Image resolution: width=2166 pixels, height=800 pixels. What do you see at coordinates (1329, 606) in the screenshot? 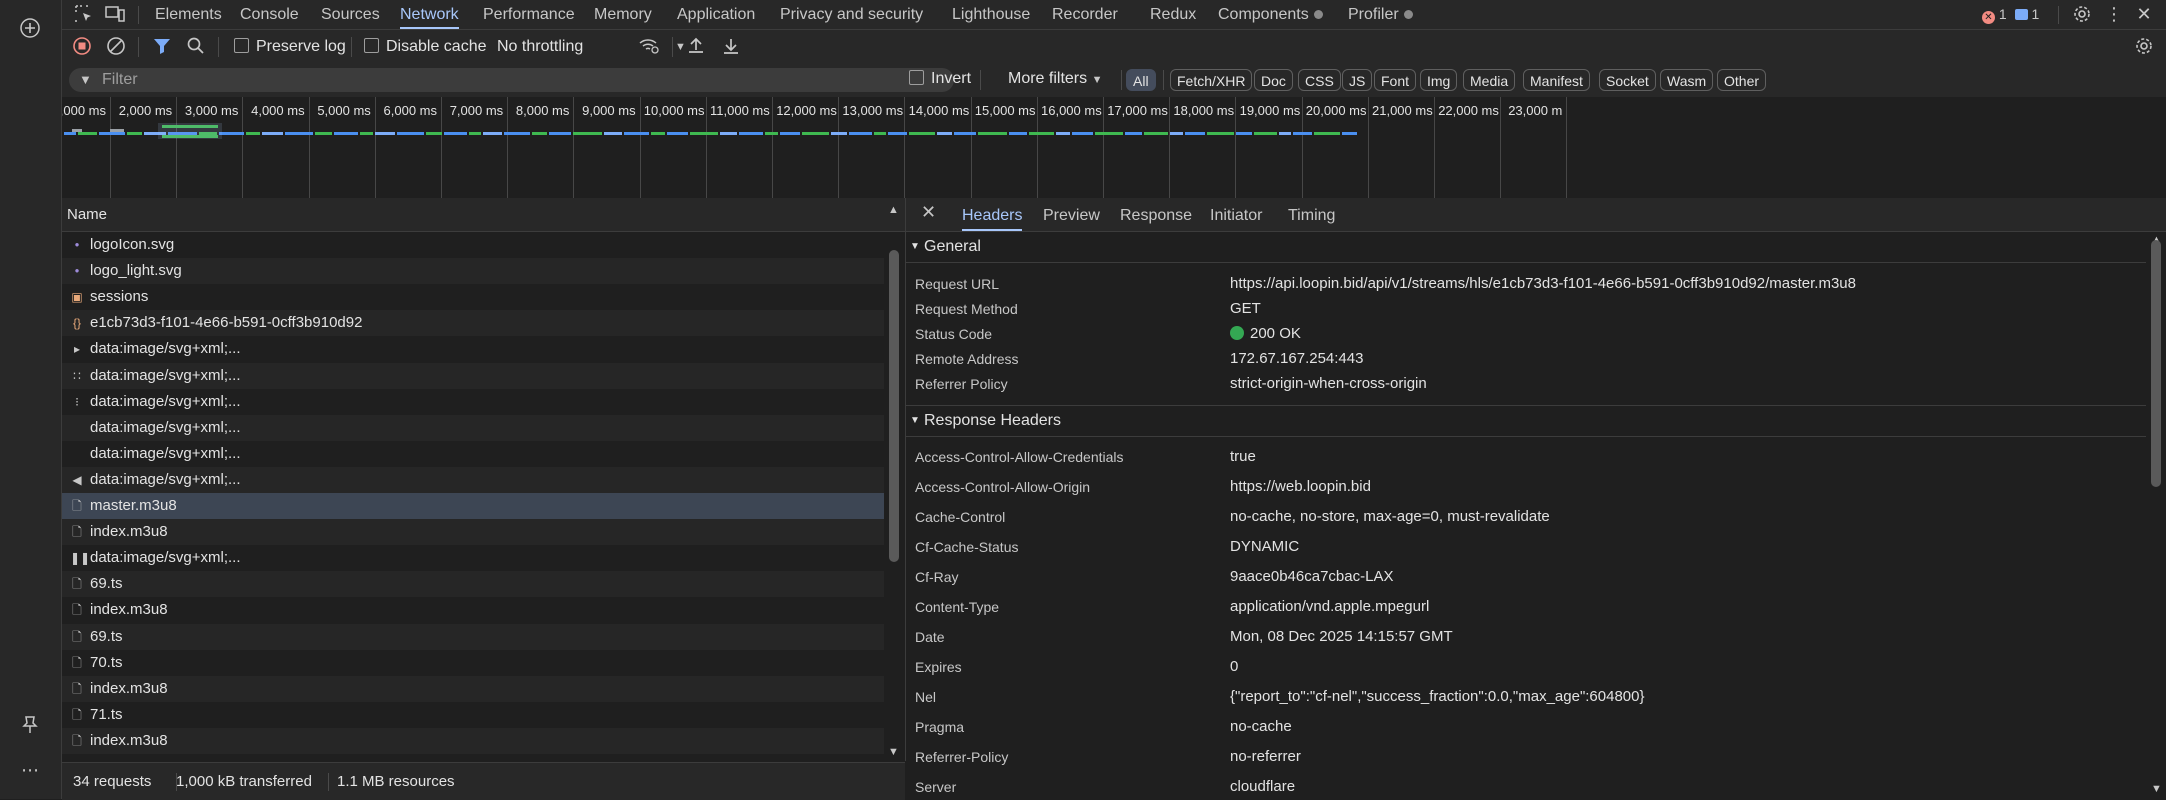
I see `response-header-value: application/vnd.apple.mpegurl` at bounding box center [1329, 606].